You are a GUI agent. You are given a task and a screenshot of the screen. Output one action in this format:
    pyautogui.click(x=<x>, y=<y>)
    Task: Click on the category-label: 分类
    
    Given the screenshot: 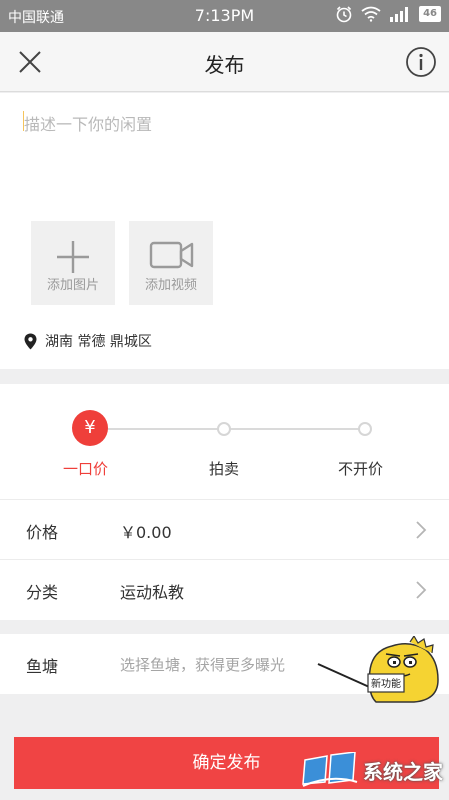 What is the action you would take?
    pyautogui.click(x=42, y=592)
    